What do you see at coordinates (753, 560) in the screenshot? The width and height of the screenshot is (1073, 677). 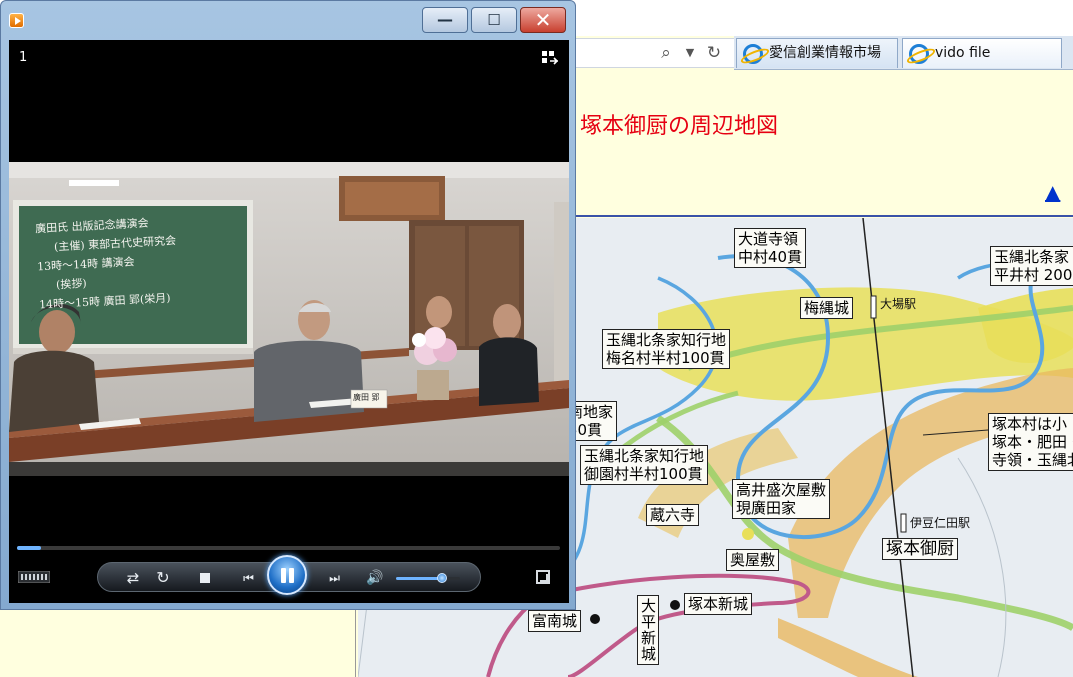 I see `map-label-okuyashiki: 奥屋敷` at bounding box center [753, 560].